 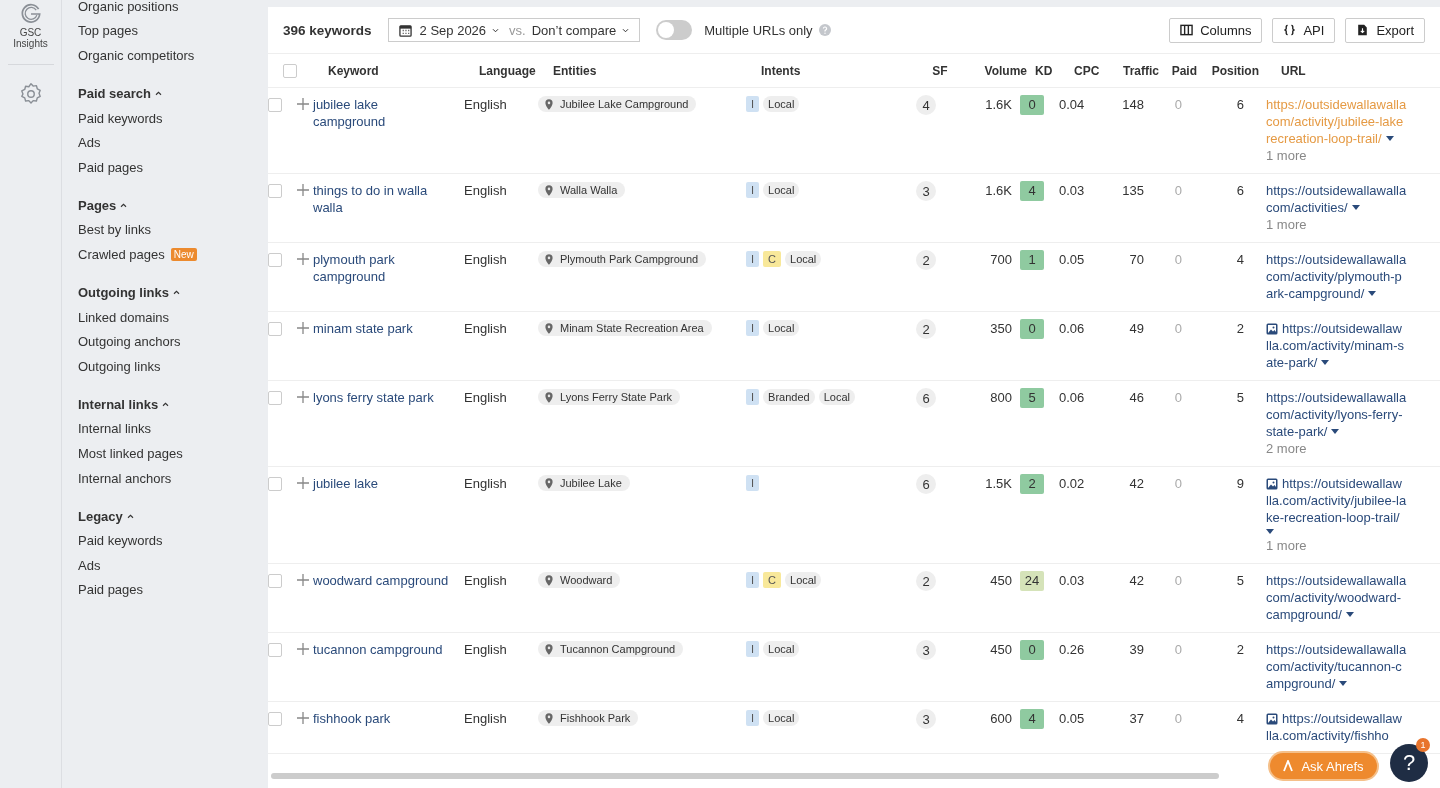 I want to click on keyword-link: minam state park, so click(x=388, y=328).